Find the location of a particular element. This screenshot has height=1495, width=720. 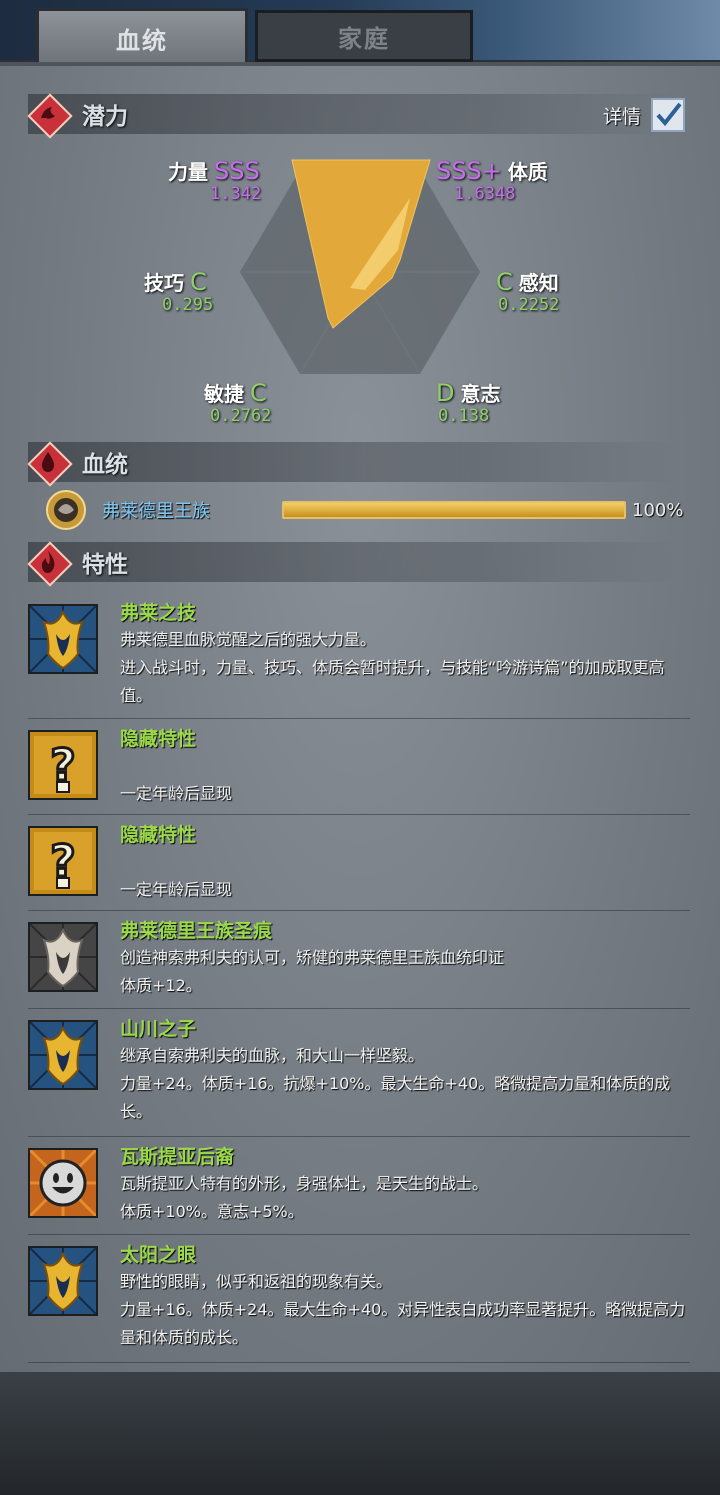

stat-constitution-name: 体质 is located at coordinates (527, 172).